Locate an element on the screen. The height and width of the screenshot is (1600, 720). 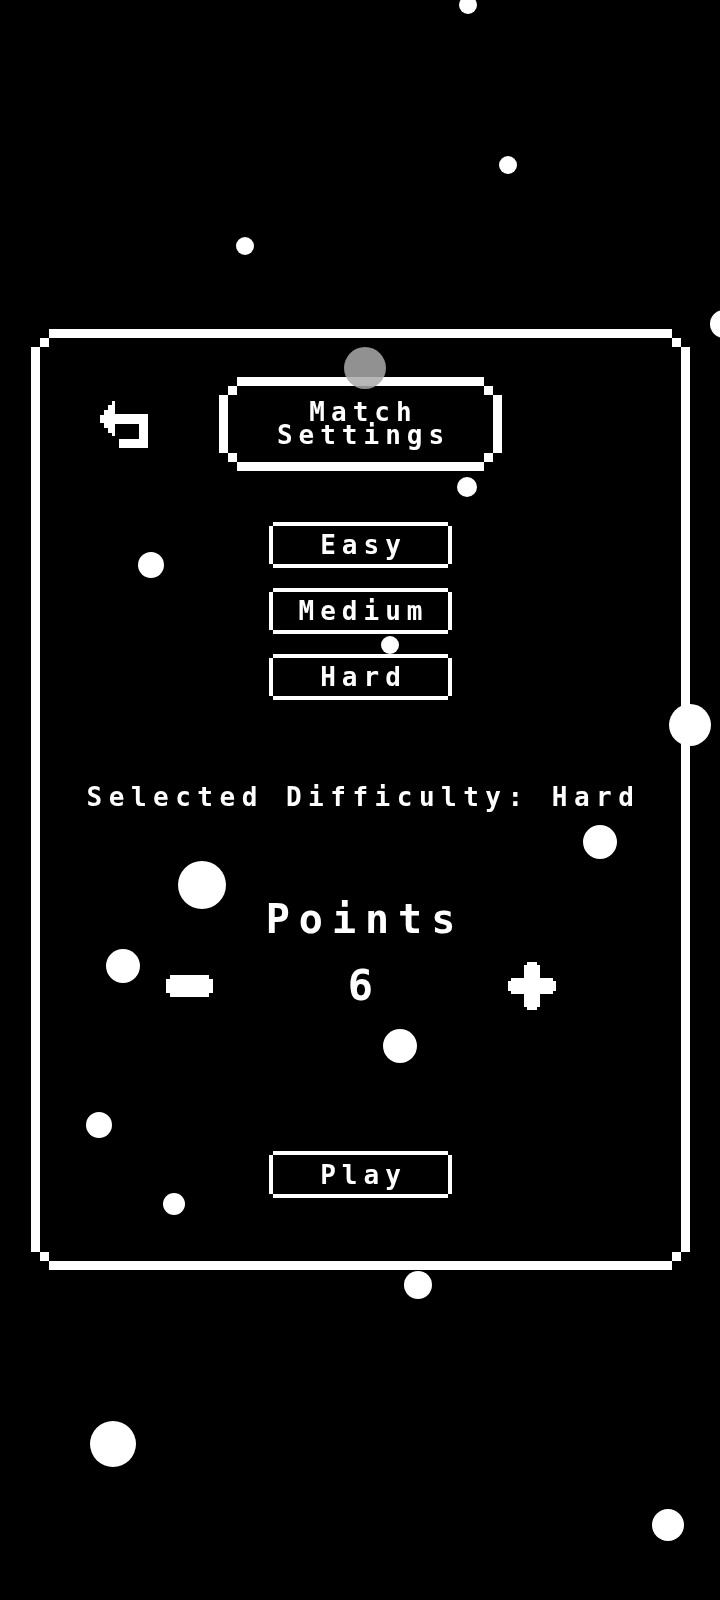
minus-icon is located at coordinates (189, 986).